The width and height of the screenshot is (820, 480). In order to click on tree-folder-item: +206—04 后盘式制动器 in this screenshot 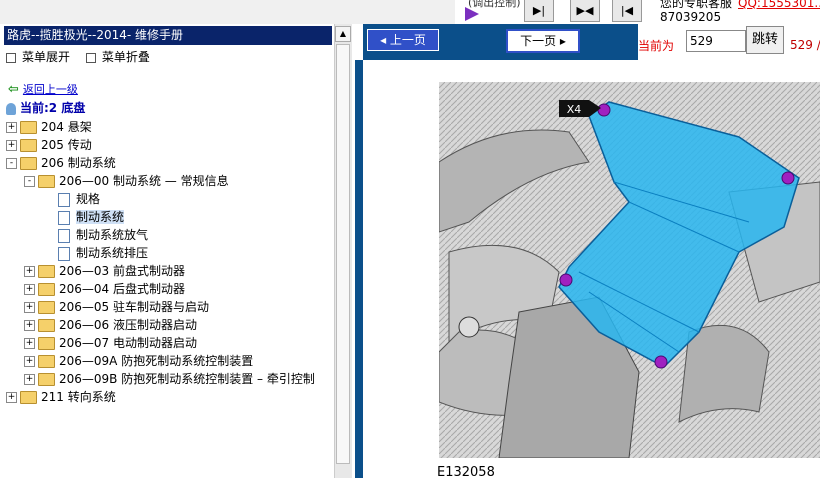, I will do `click(104, 289)`.